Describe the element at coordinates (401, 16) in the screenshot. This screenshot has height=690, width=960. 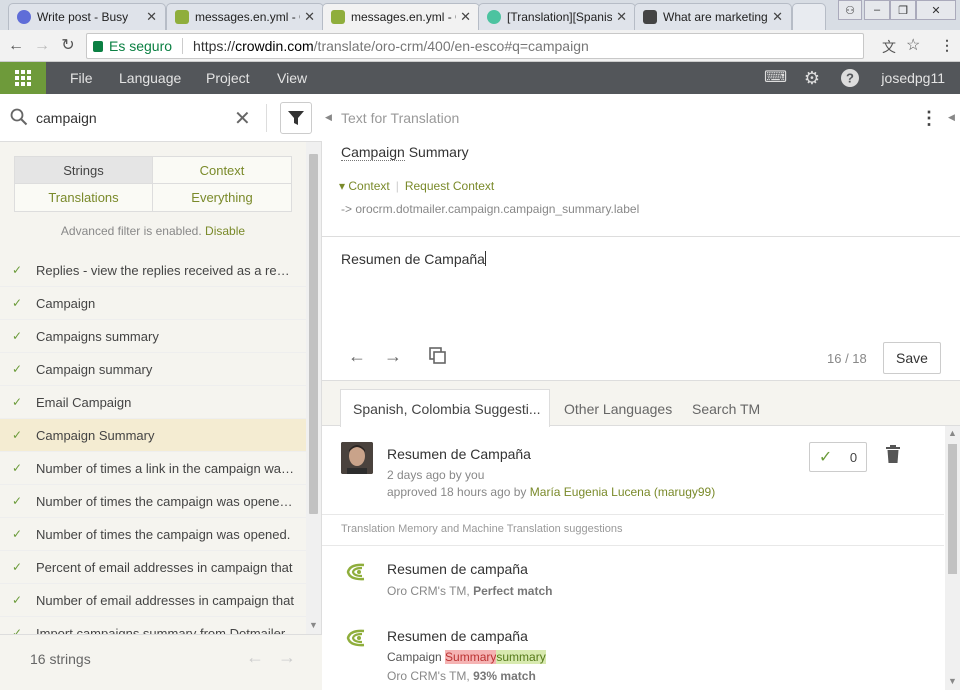
I see `browser-tab-active: messages.en.yml - C ✕` at that location.